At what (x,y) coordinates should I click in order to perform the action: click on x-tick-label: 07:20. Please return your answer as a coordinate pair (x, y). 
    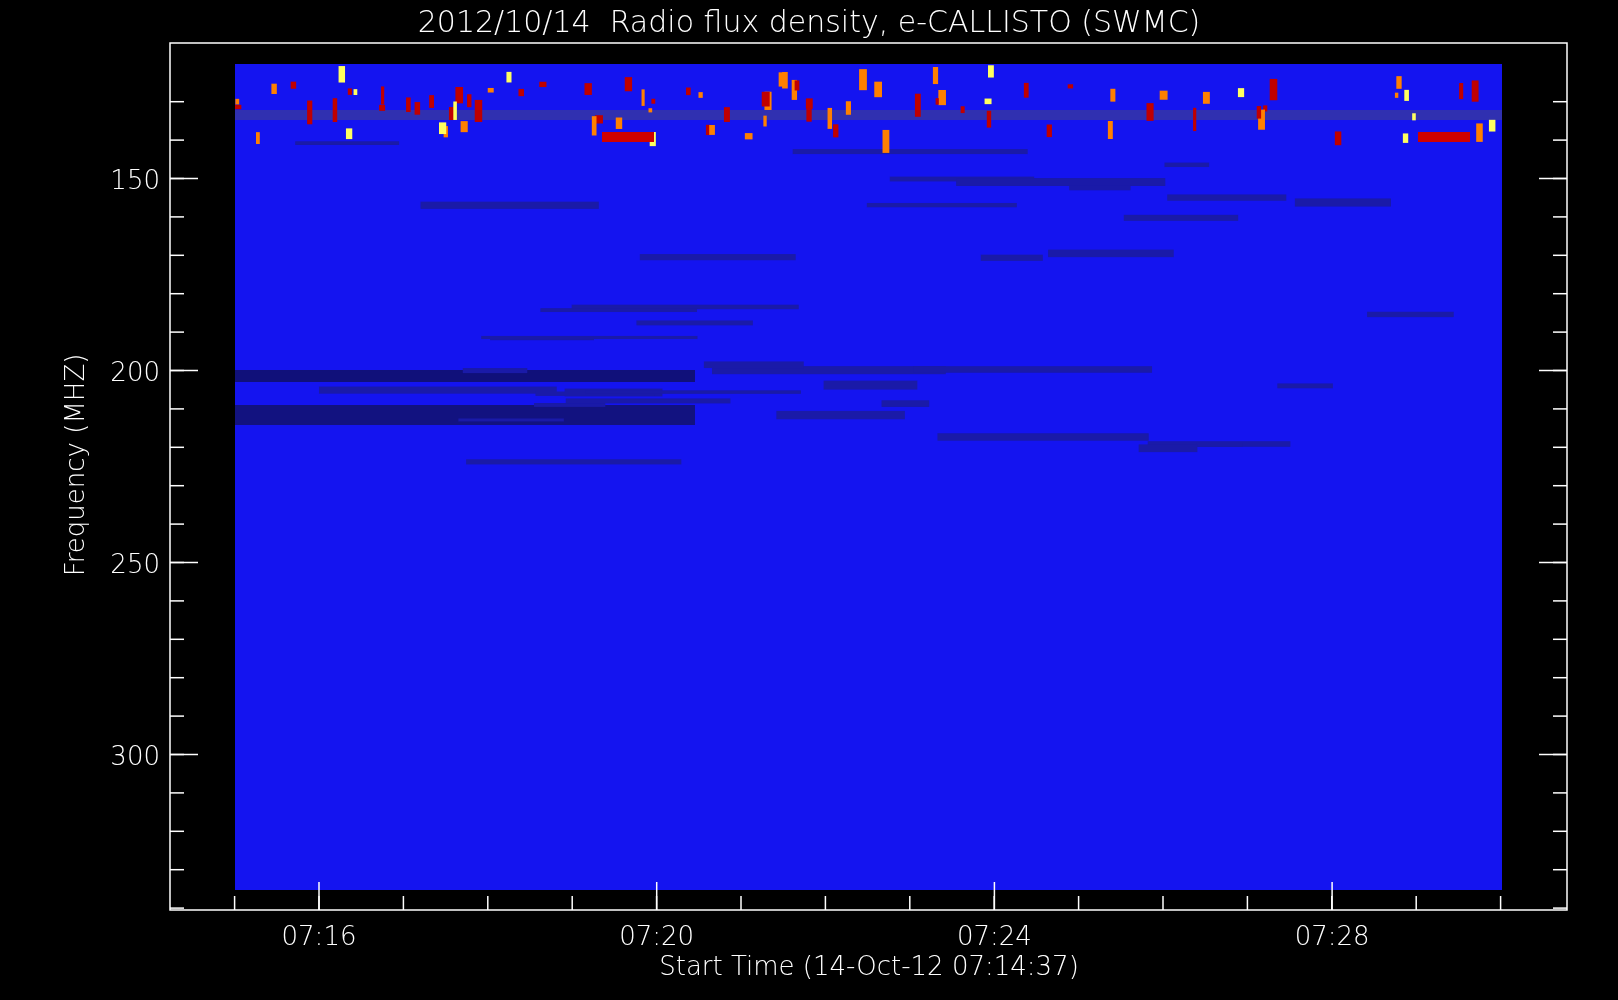
    Looking at the image, I should click on (657, 936).